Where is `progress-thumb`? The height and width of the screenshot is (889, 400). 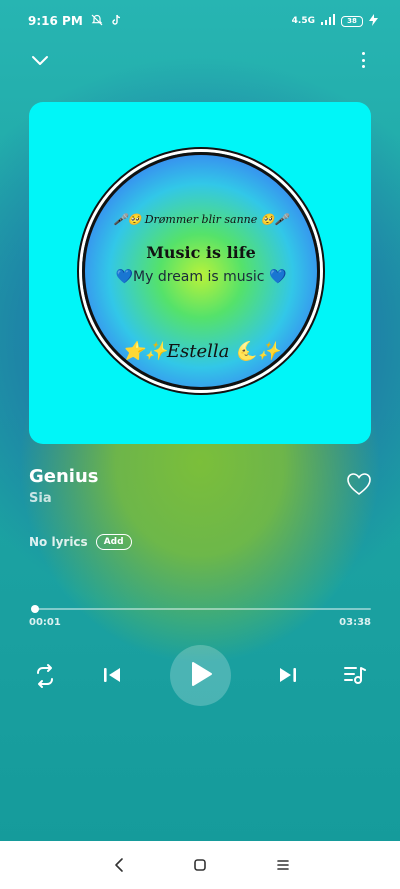 progress-thumb is located at coordinates (34, 609).